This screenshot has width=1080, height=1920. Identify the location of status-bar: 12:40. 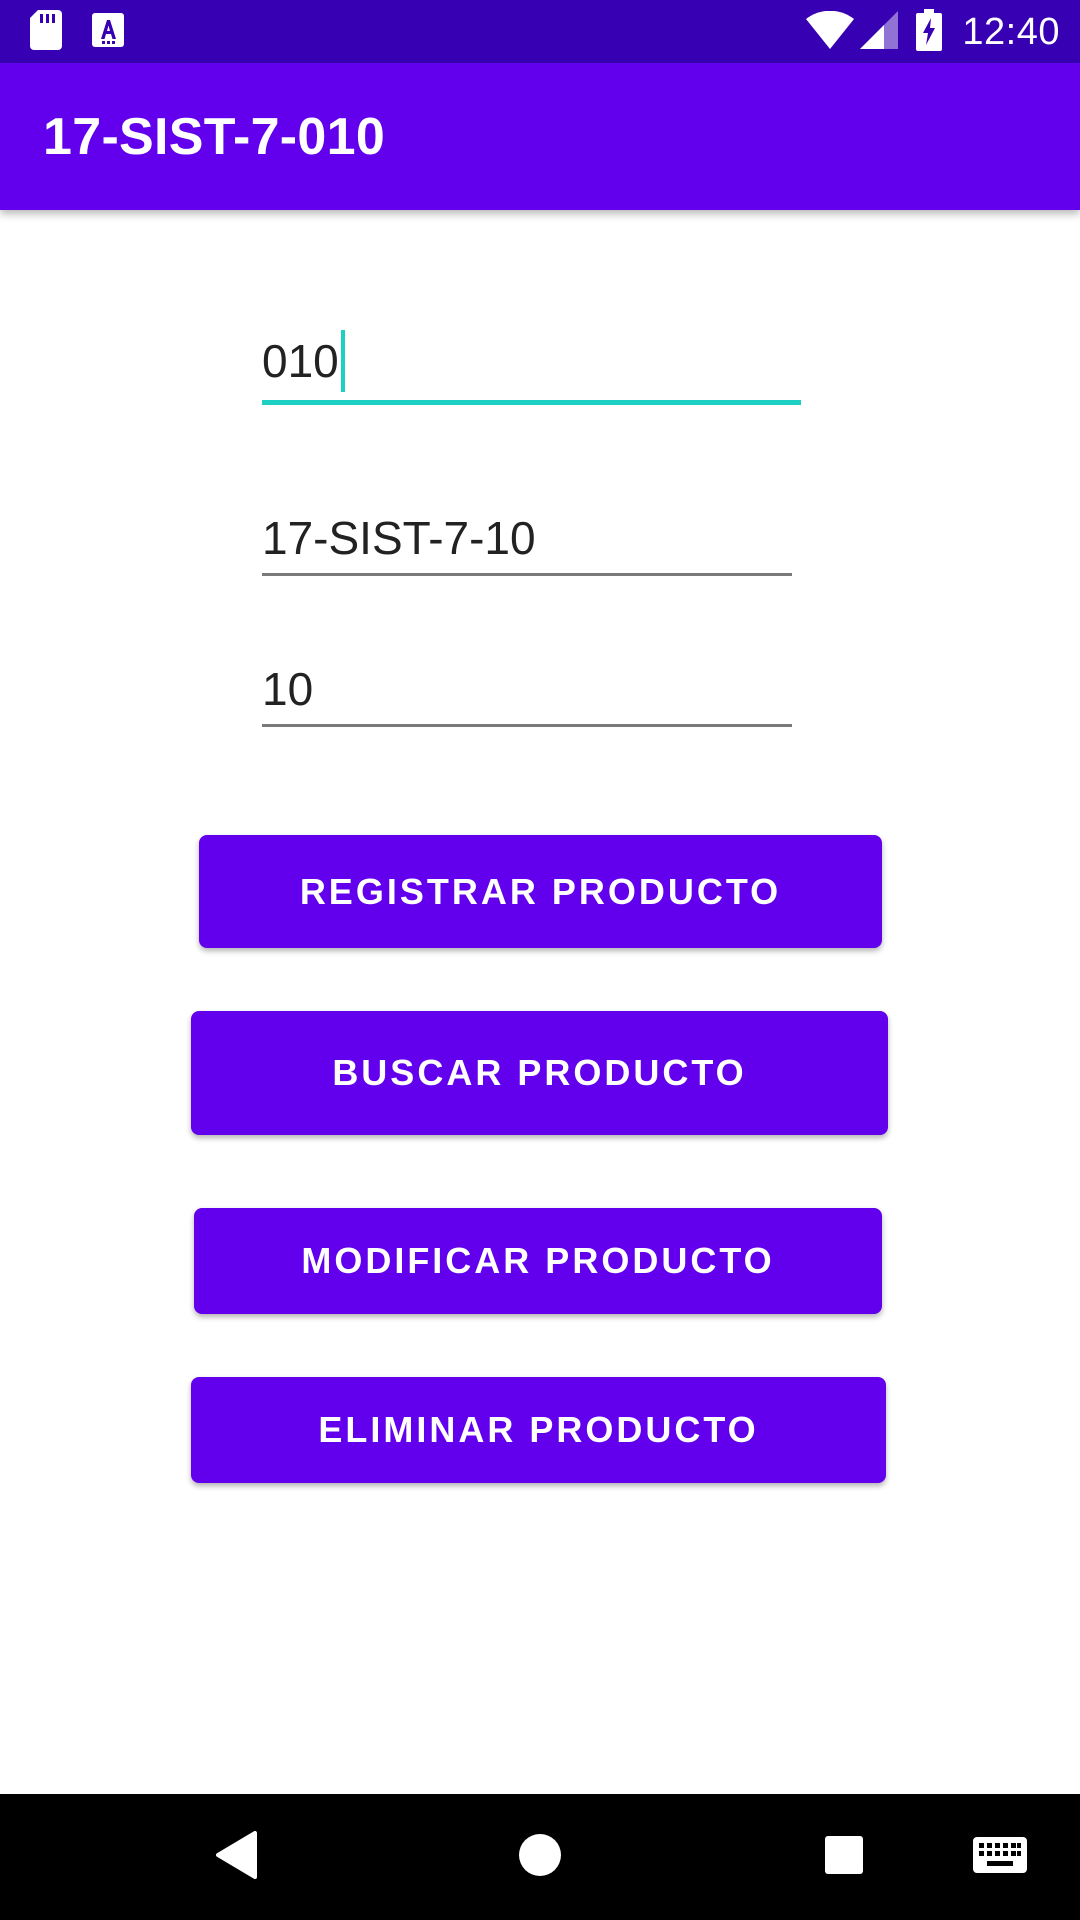
(540, 31).